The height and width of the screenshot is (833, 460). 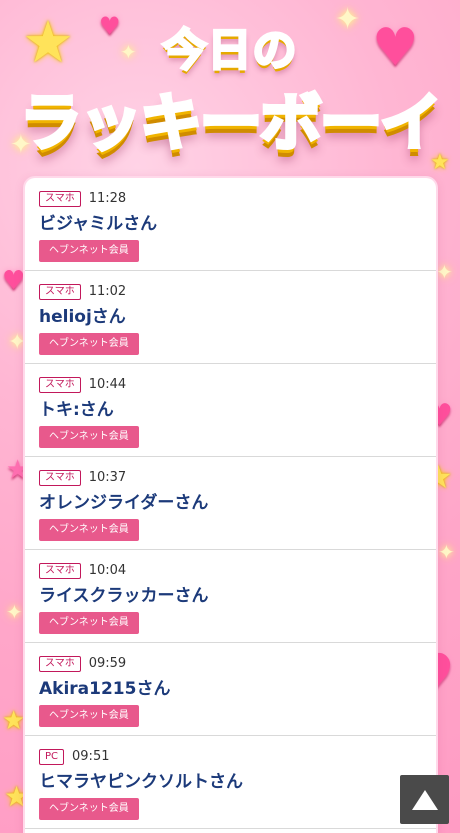 I want to click on entry-time: 11:02, so click(x=107, y=291).